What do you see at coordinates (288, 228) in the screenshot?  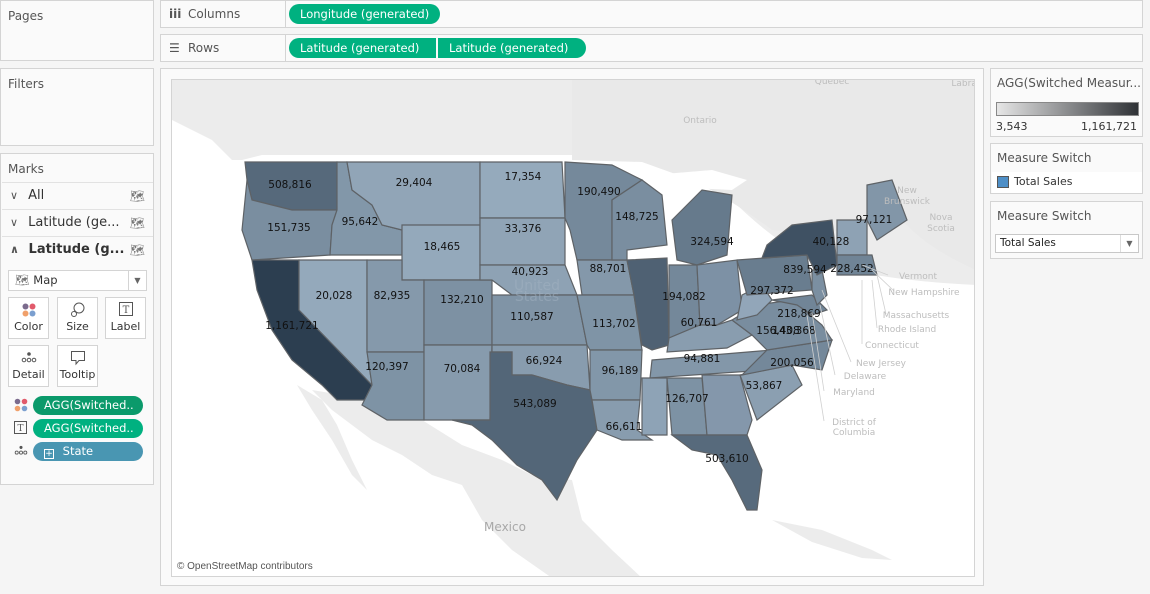 I see `value-label-oregon: 151,735` at bounding box center [288, 228].